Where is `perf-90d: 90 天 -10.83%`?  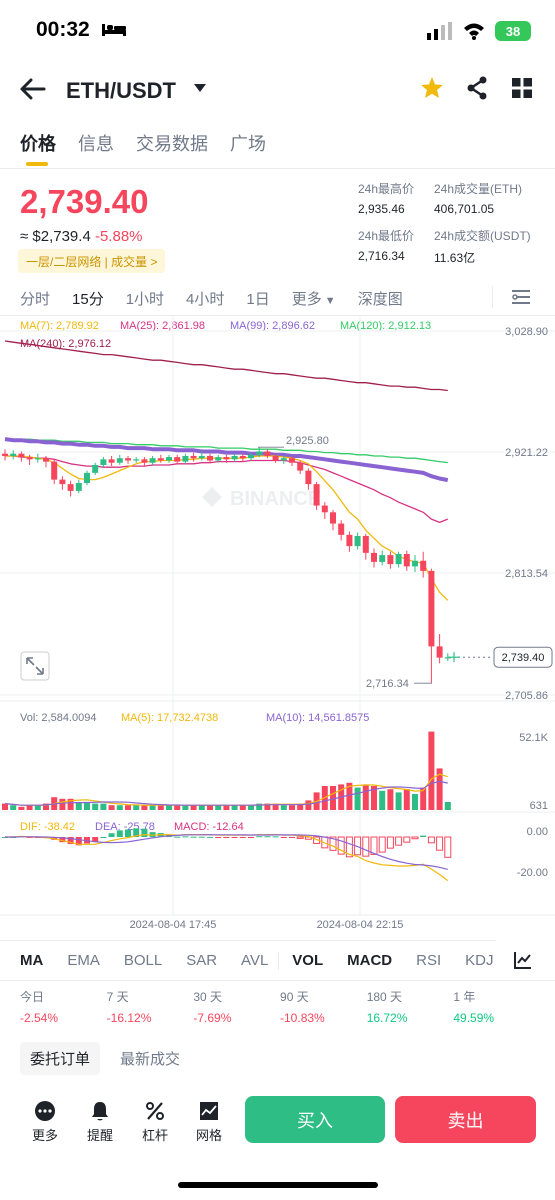
perf-90d: 90 天 -10.83% is located at coordinates (302, 1007).